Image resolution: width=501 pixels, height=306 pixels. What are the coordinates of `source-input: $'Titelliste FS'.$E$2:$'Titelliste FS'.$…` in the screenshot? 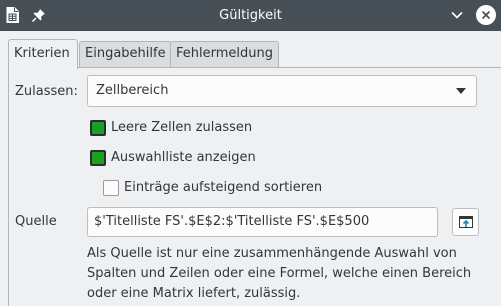 It's located at (262, 222).